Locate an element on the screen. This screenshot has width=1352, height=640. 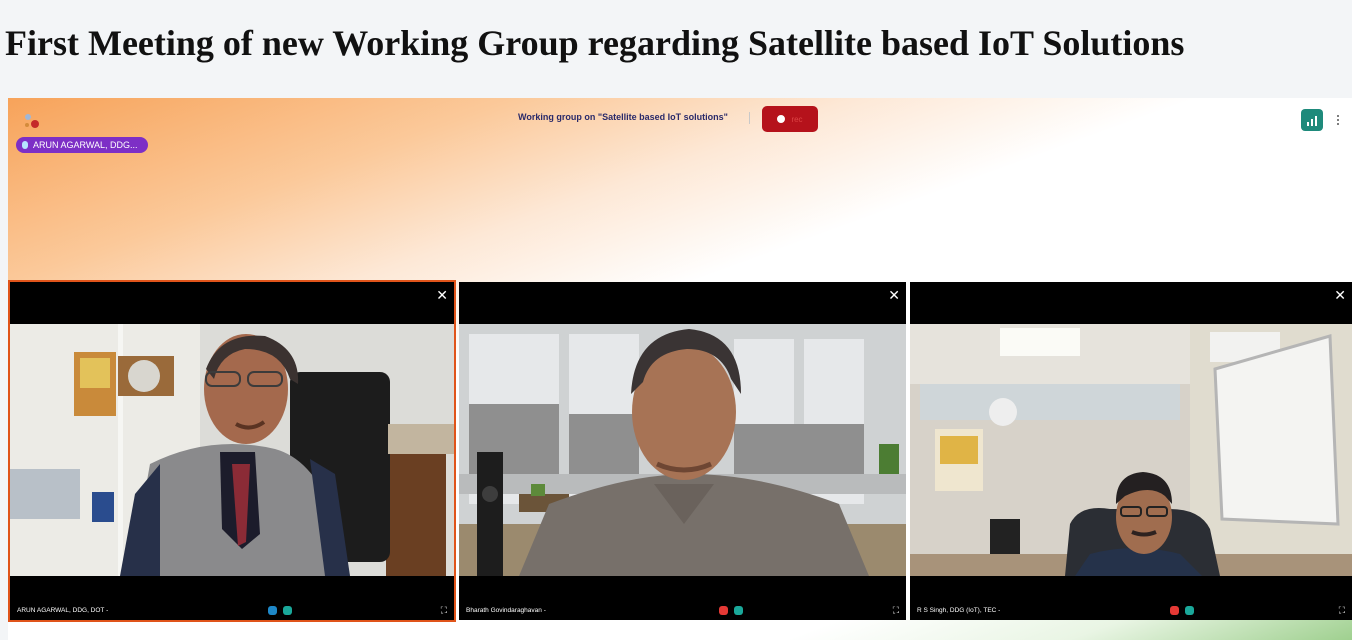
more-options-button is located at coordinates (1338, 120).